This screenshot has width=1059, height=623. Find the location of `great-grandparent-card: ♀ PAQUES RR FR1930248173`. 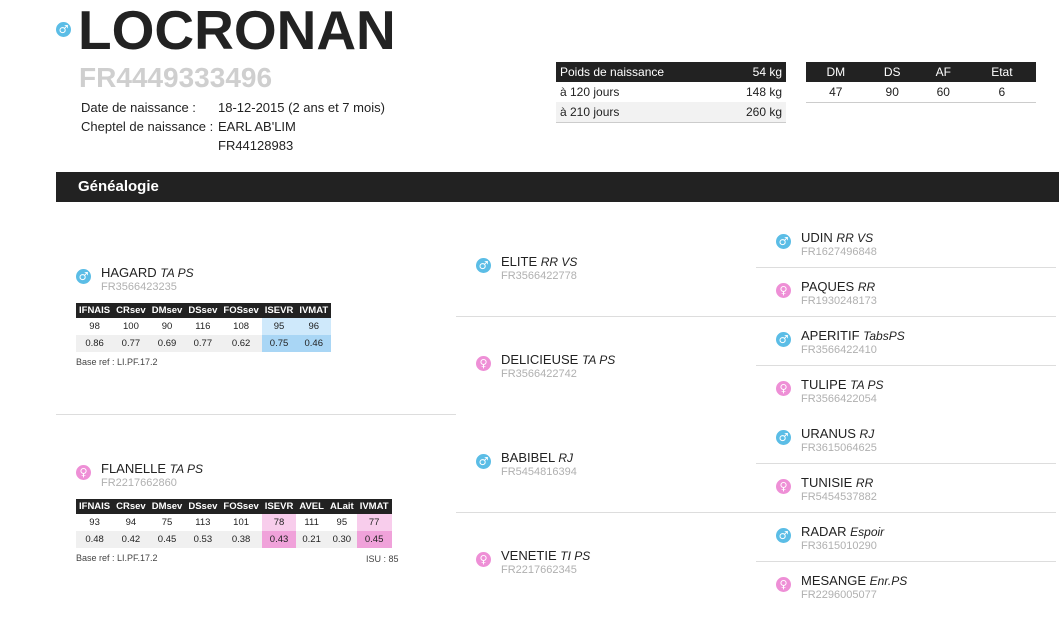

great-grandparent-card: ♀ PAQUES RR FR1930248173 is located at coordinates (826, 293).